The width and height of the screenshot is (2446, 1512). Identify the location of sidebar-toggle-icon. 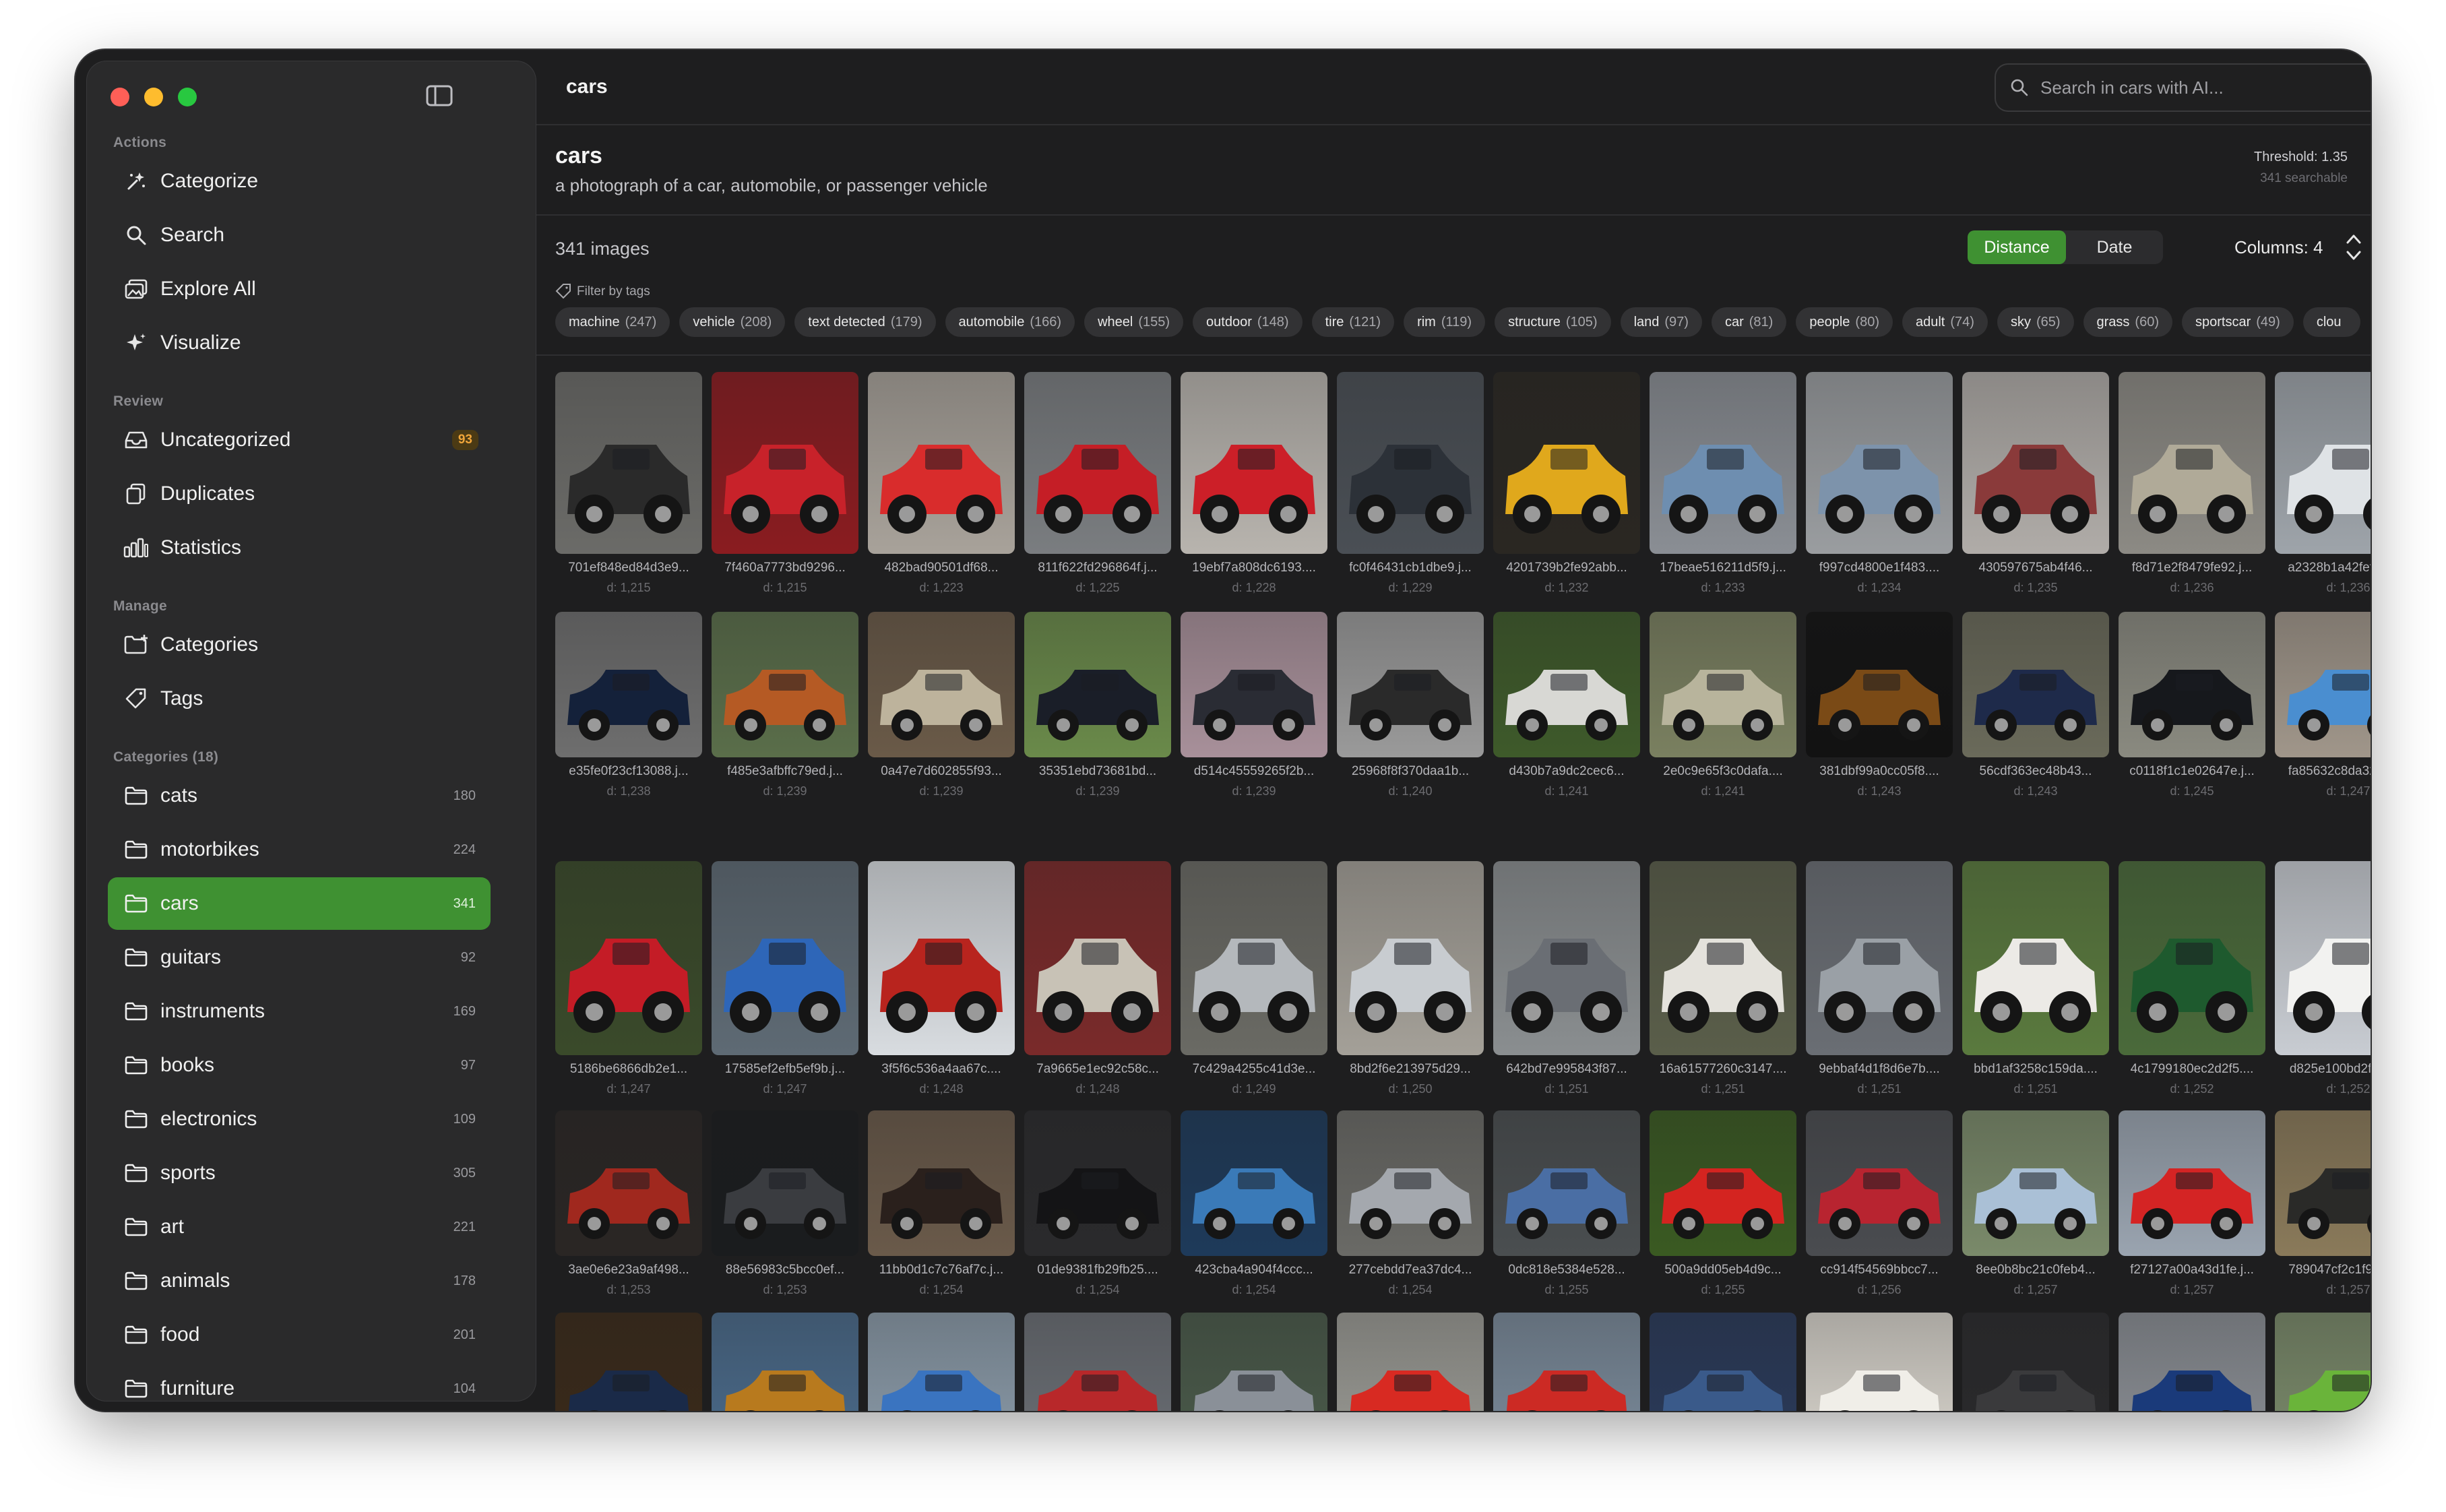
(439, 95).